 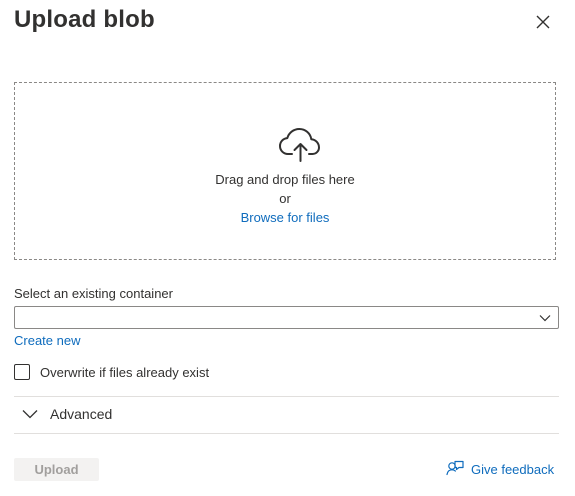 I want to click on overwrite-checkbox-label: Overwrite if files already exist, so click(x=124, y=372).